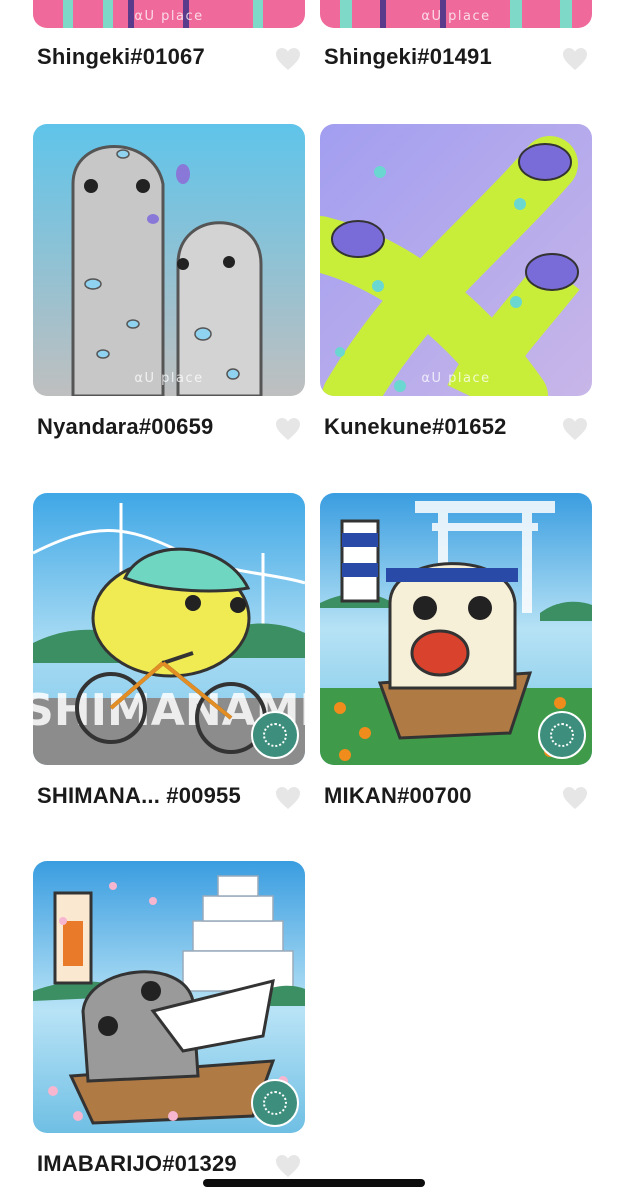 Image resolution: width=626 pixels, height=1200 pixels. I want to click on nft-title: Shingeki#01491, so click(408, 56).